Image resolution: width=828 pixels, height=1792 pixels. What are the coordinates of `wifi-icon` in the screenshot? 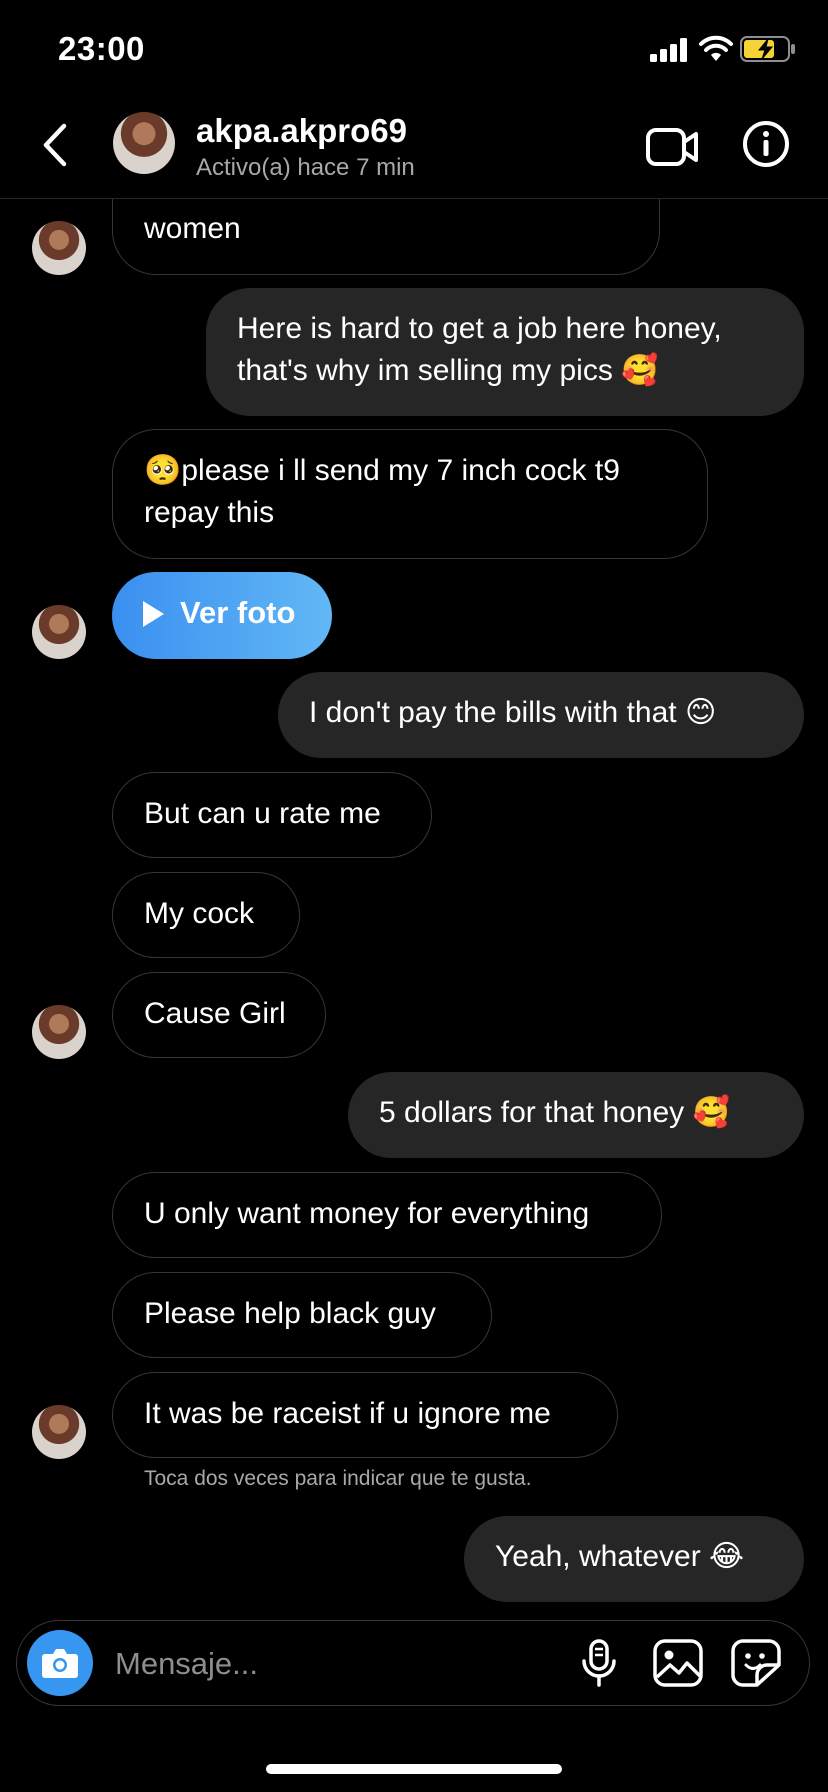 It's located at (716, 48).